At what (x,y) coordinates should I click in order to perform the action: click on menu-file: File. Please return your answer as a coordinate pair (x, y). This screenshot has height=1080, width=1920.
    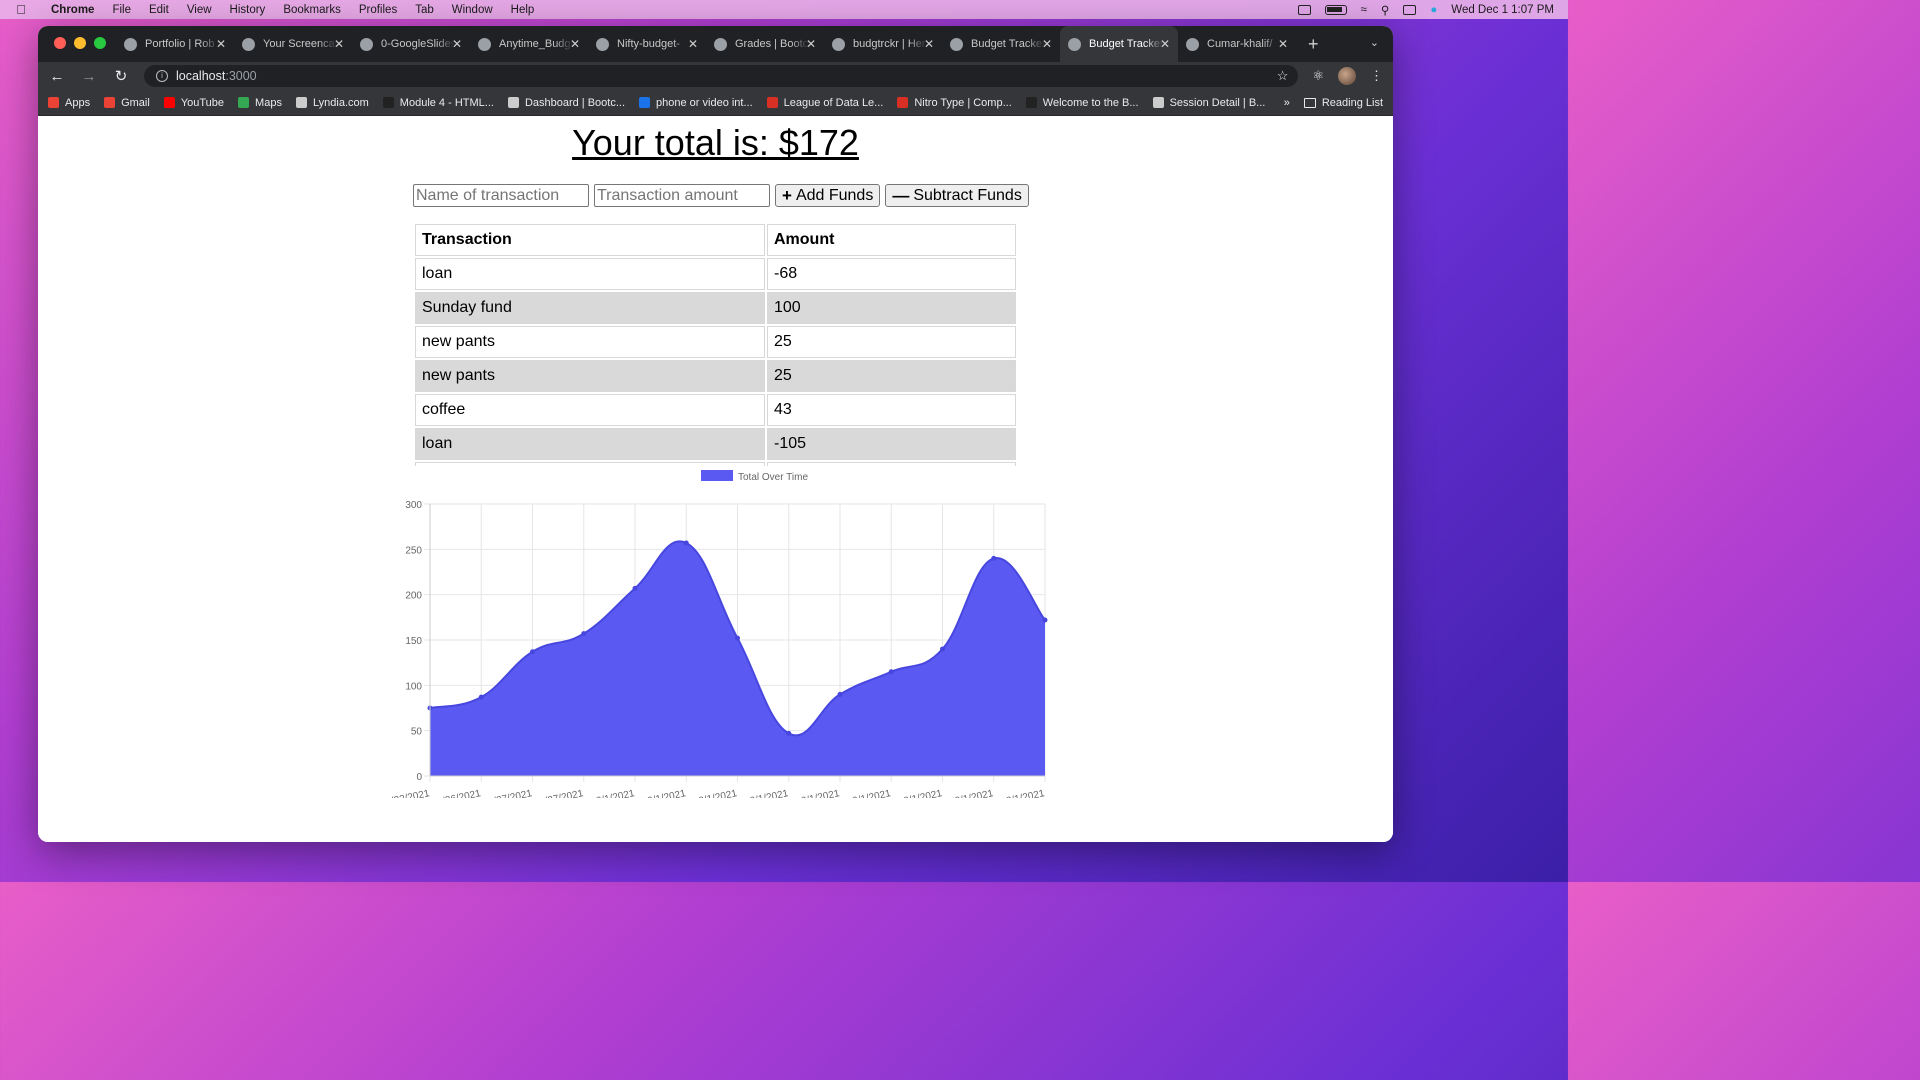
    Looking at the image, I should click on (121, 10).